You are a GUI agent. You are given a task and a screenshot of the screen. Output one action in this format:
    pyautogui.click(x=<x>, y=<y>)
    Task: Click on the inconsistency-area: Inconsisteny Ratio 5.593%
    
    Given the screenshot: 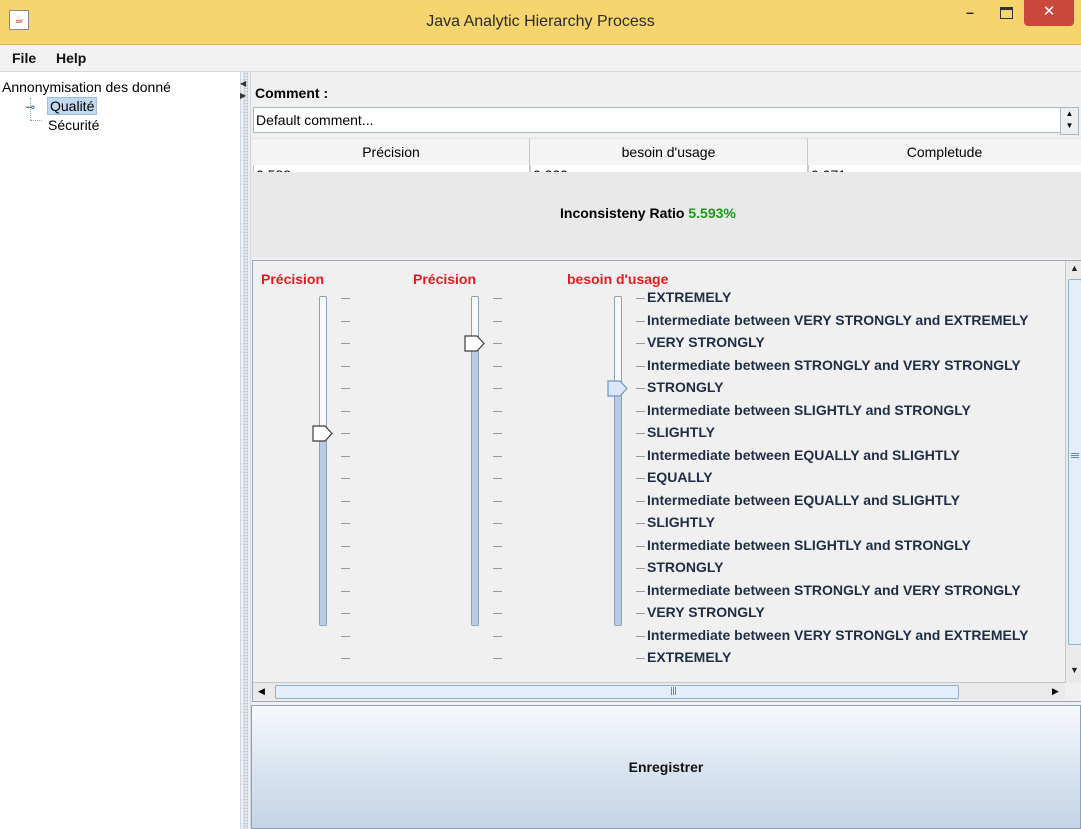 What is the action you would take?
    pyautogui.click(x=666, y=215)
    